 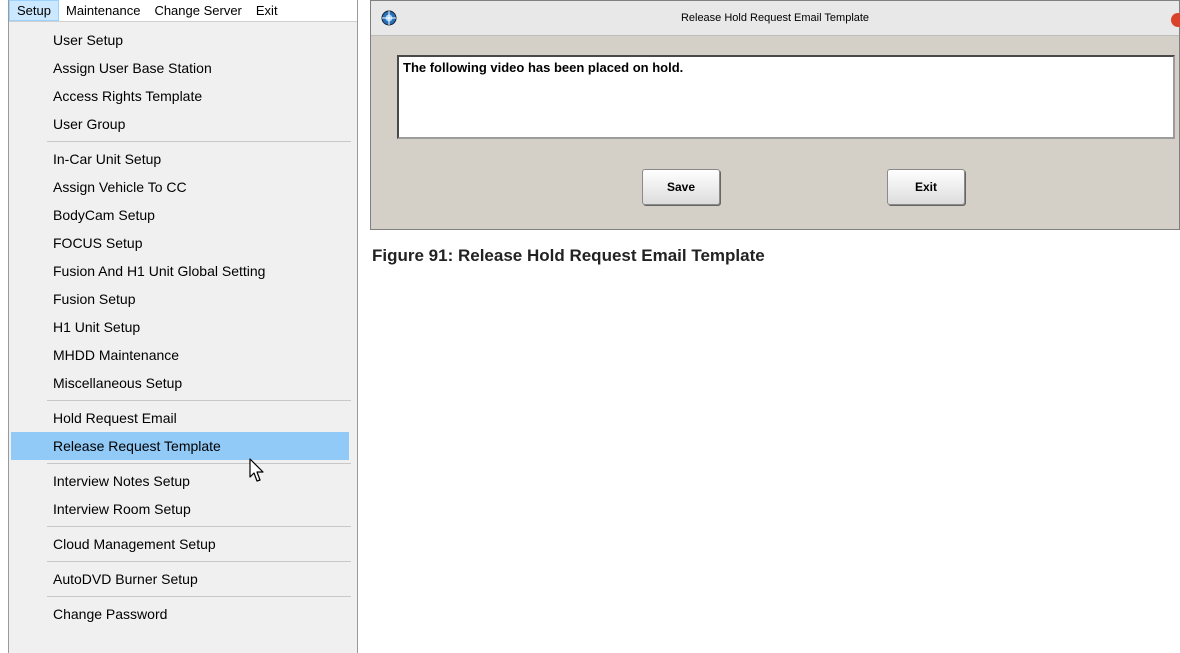 I want to click on menu-item-access-rights-template: Access Rights Template, so click(x=183, y=96).